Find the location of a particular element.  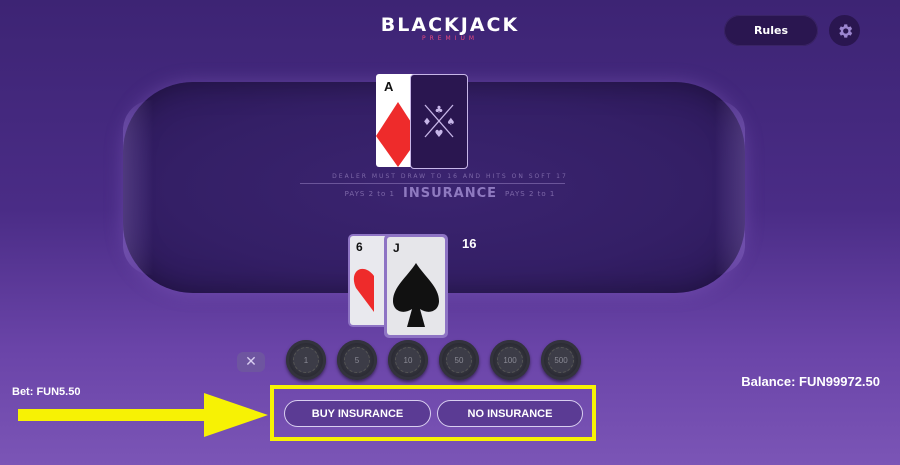

chip-value: 100 is located at coordinates (510, 360).